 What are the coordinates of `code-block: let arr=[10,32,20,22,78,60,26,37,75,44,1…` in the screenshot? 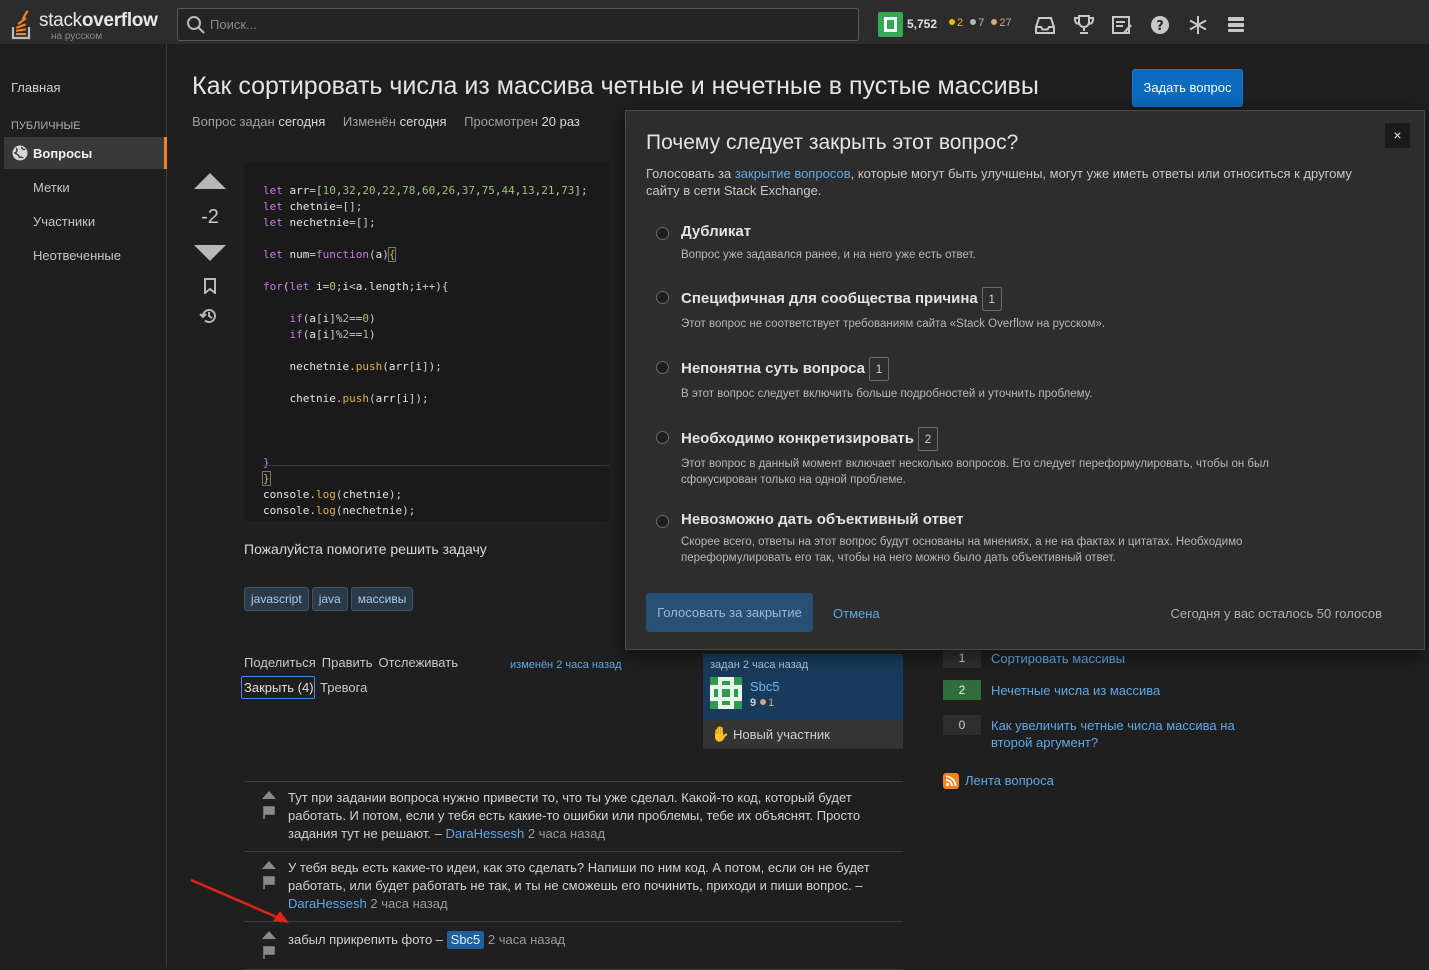 It's located at (426, 342).